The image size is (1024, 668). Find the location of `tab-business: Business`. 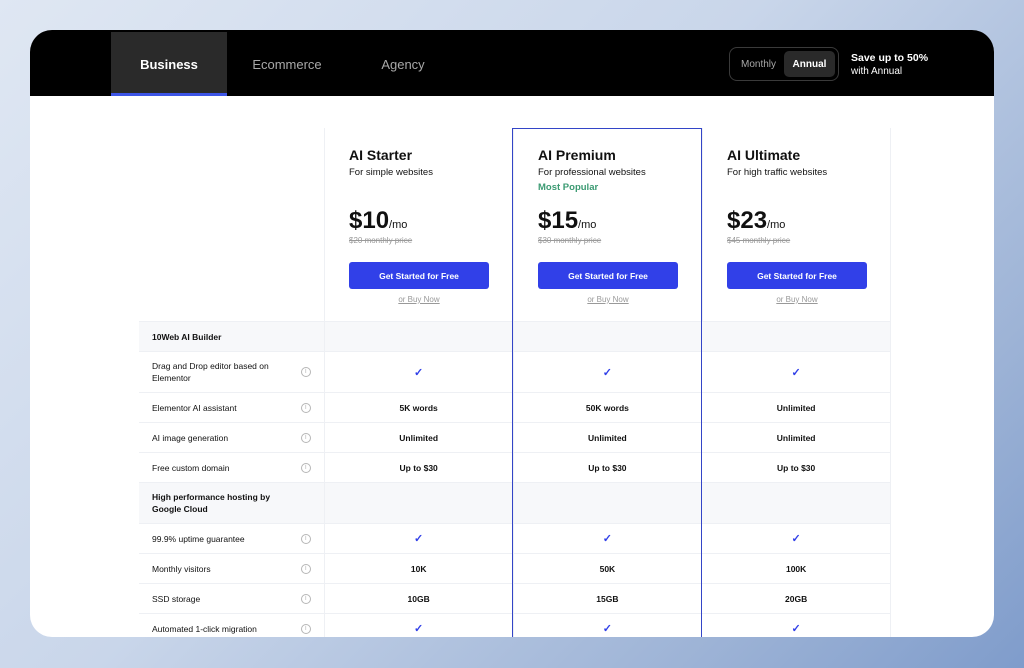

tab-business: Business is located at coordinates (169, 64).